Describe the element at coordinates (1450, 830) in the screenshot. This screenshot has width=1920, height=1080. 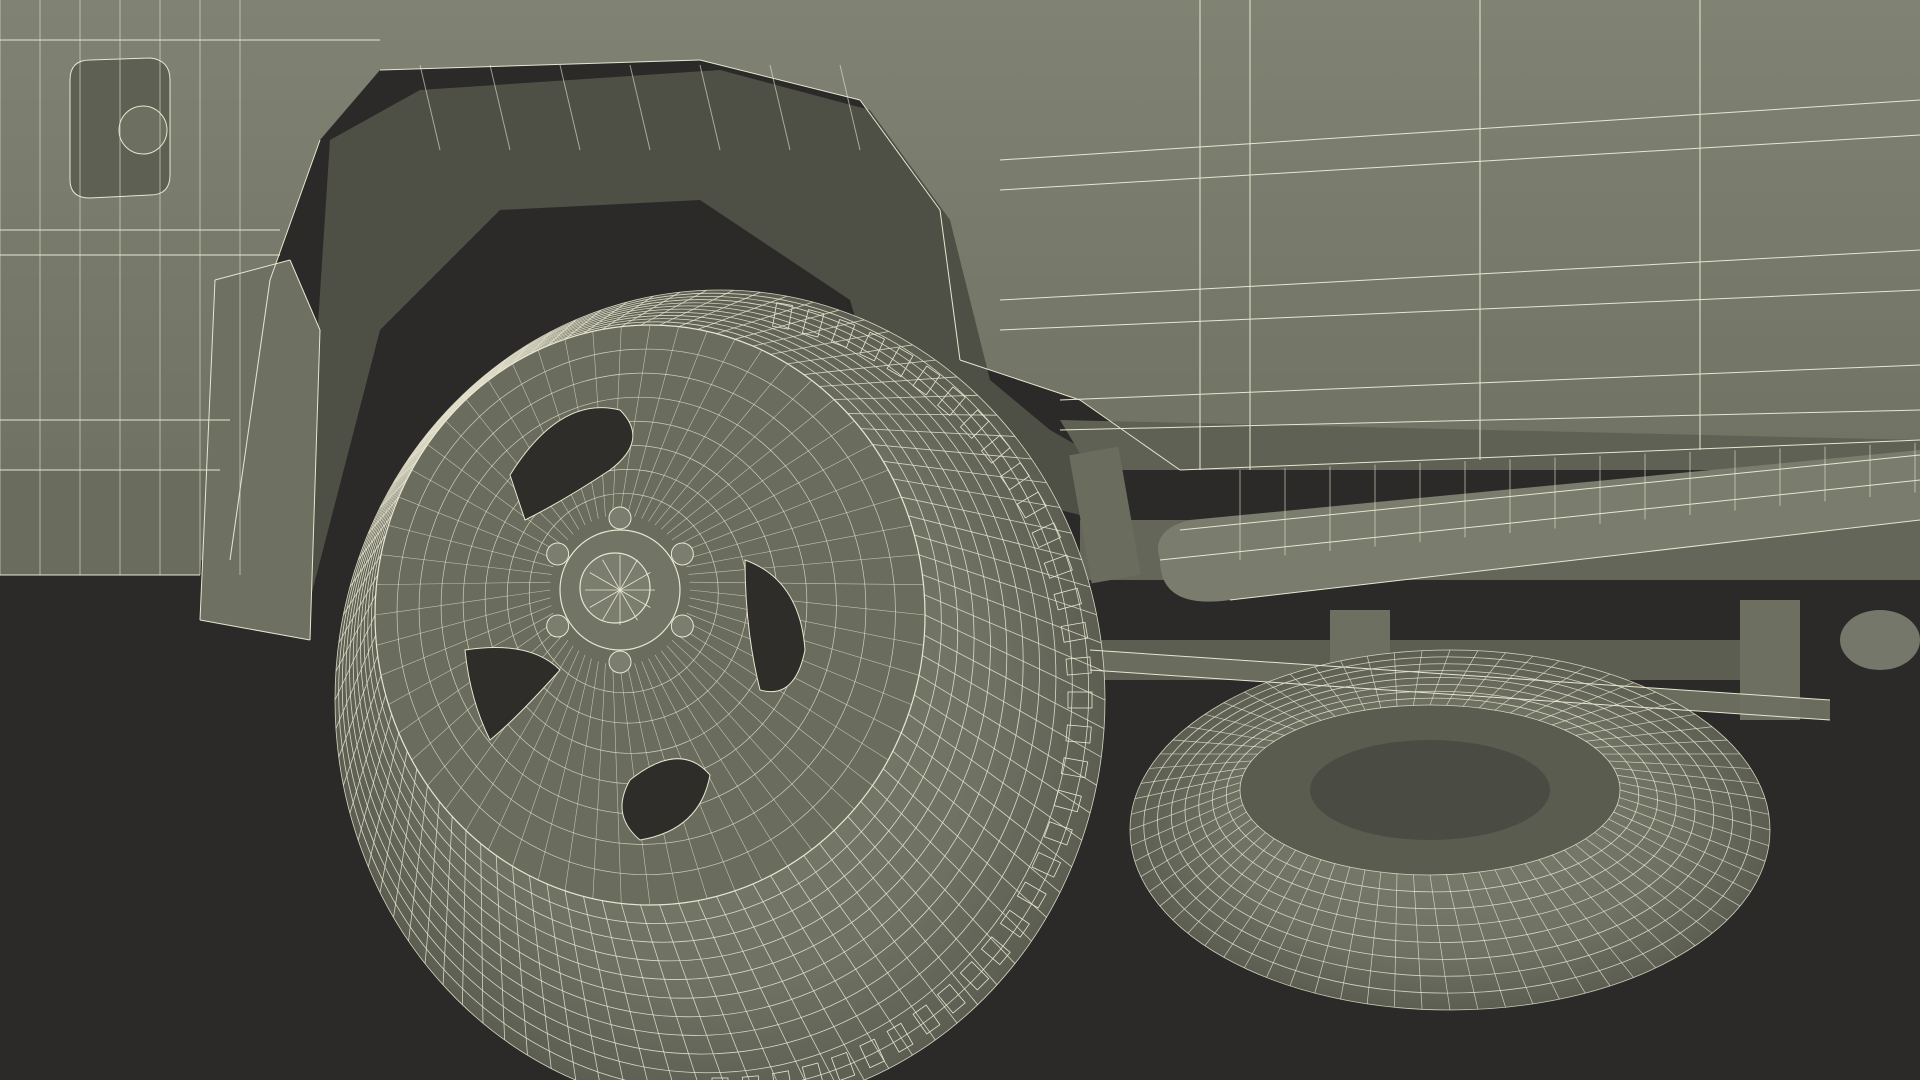
I see `rear-inner-wheel` at that location.